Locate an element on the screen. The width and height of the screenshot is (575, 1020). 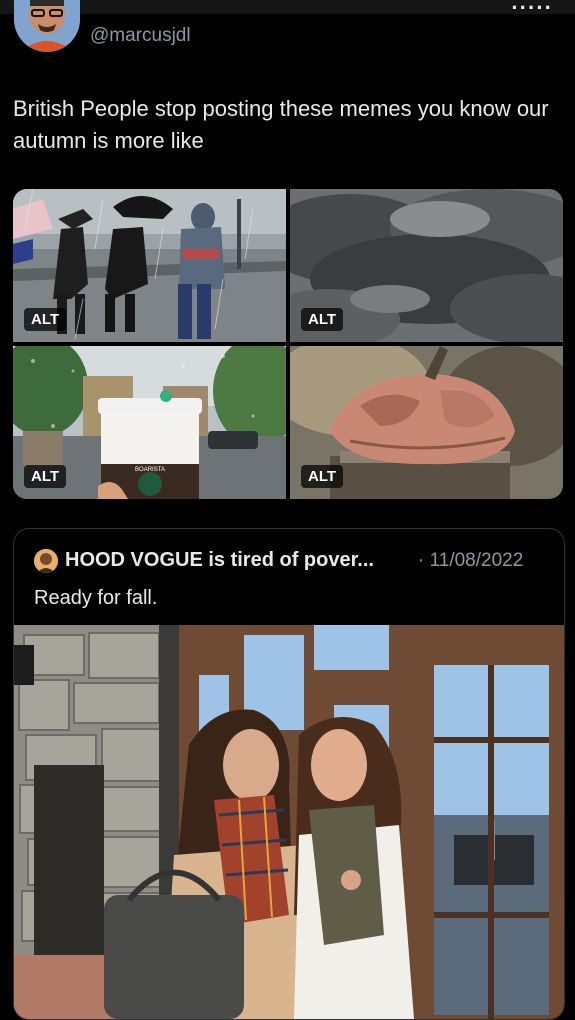
status-strip is located at coordinates (287, 7).